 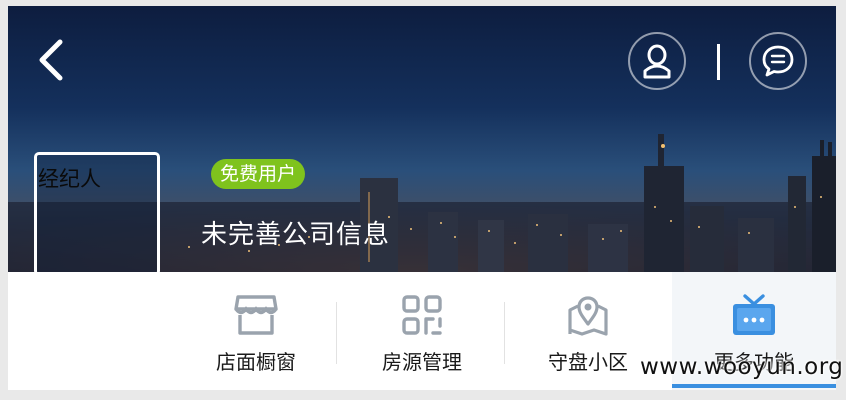 I want to click on profile-button, so click(x=657, y=61).